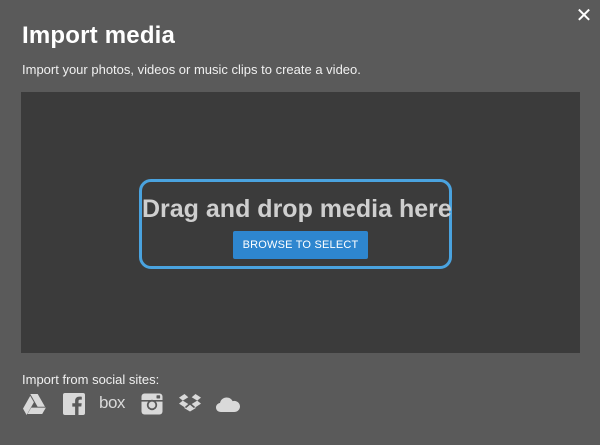  I want to click on social-import-label: Import from social sites:, so click(91, 379).